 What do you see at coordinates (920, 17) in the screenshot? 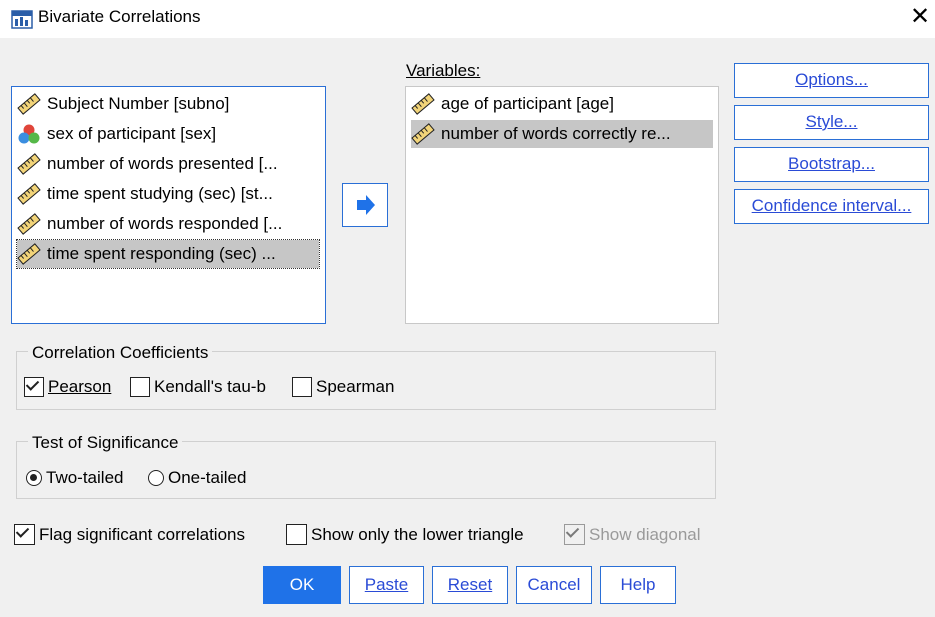
I see `close-icon: ✕` at bounding box center [920, 17].